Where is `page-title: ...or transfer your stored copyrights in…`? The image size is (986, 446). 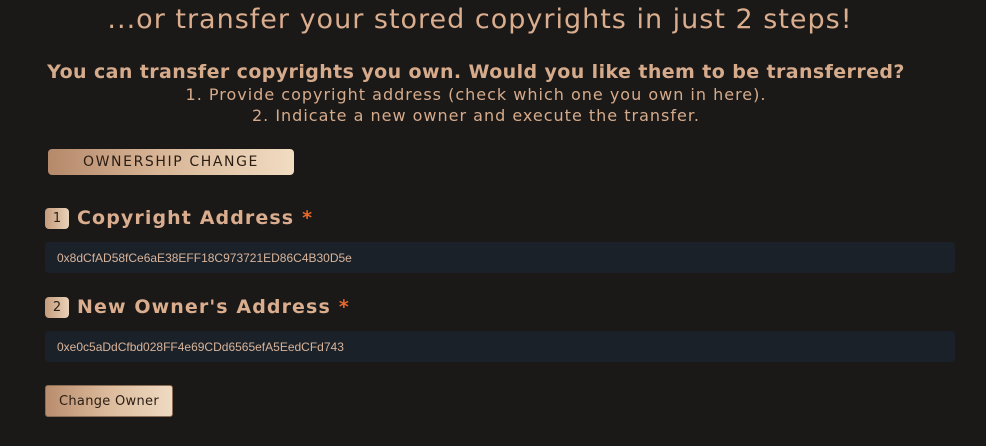 page-title: ...or transfer your stored copyrights in… is located at coordinates (480, 19).